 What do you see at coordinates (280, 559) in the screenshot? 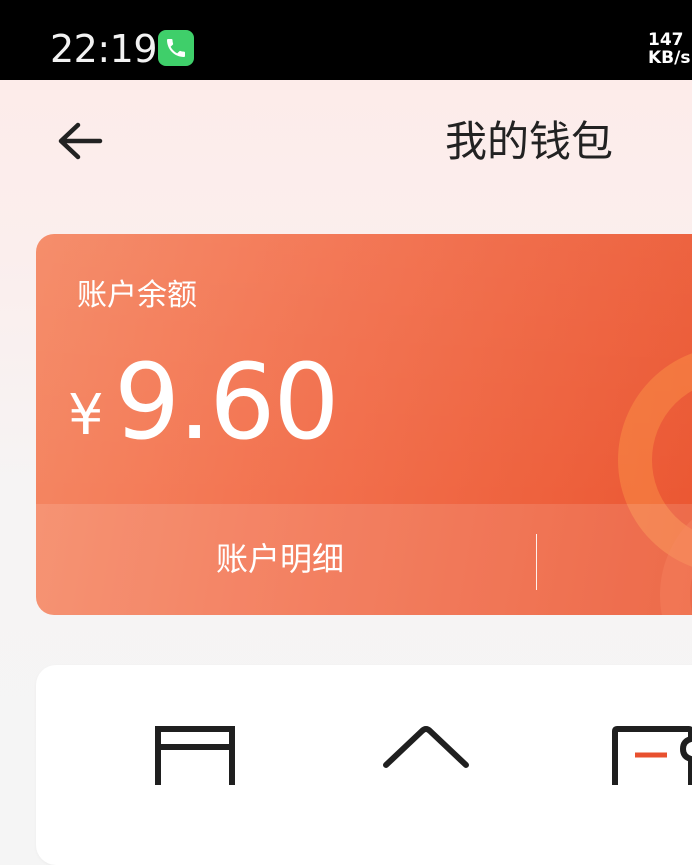
I see `account-detail-link: 账户明细` at bounding box center [280, 559].